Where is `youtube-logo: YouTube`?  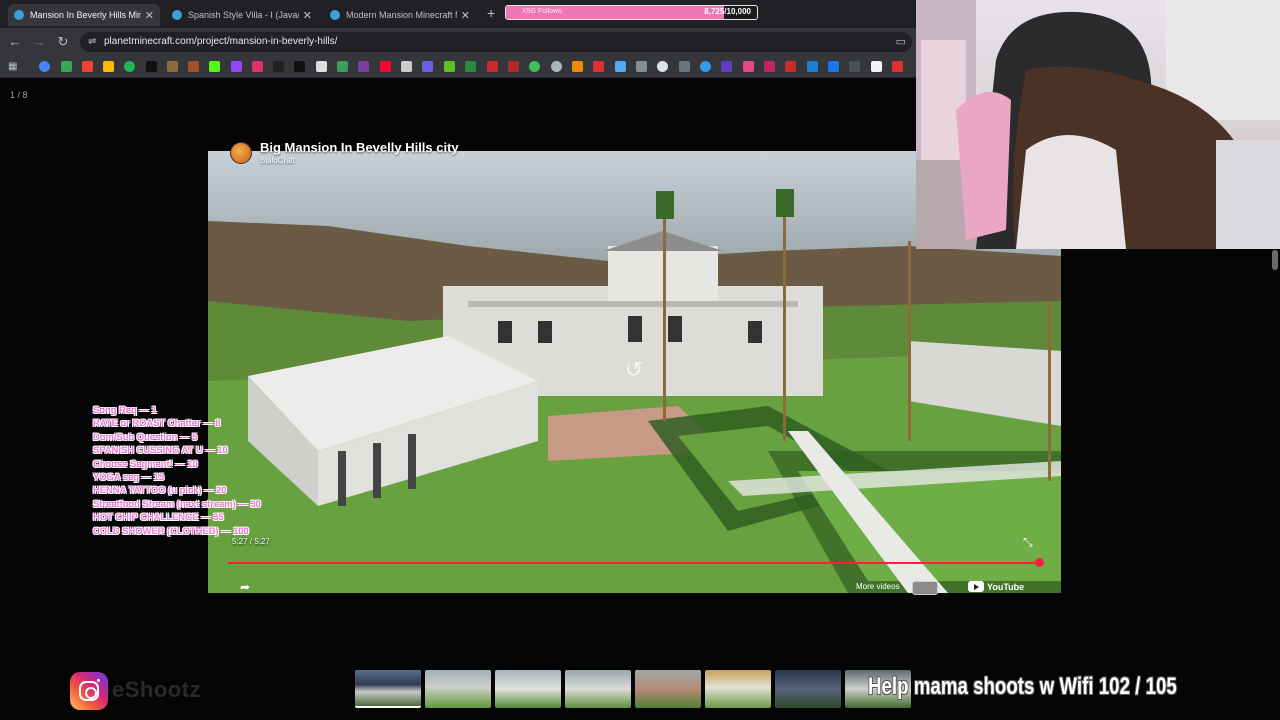
youtube-logo: YouTube is located at coordinates (996, 586).